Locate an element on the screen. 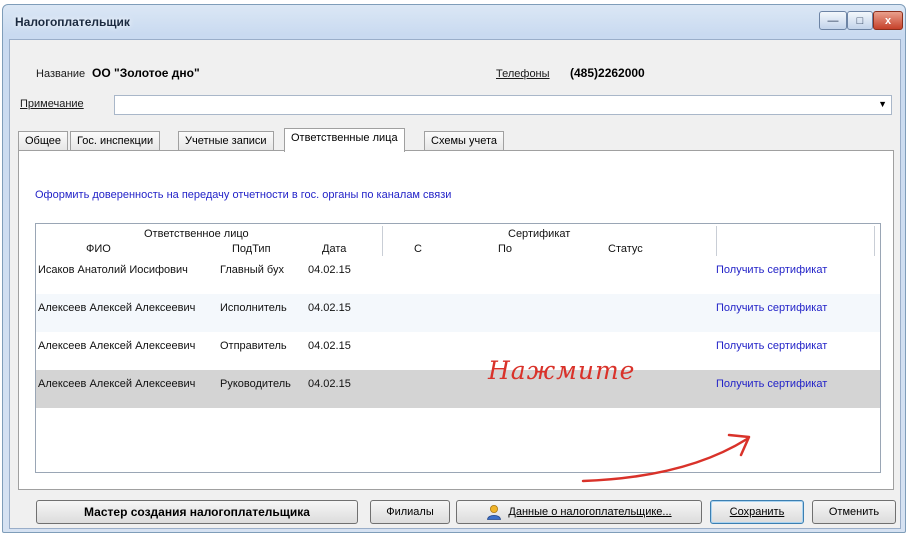  note-label: Примечание is located at coordinates (52, 104).